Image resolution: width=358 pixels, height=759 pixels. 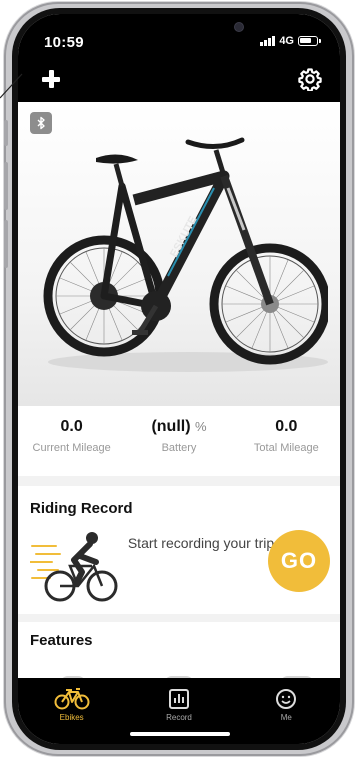 I want to click on tab-ebikes-label: Ebikes, so click(x=71, y=717).